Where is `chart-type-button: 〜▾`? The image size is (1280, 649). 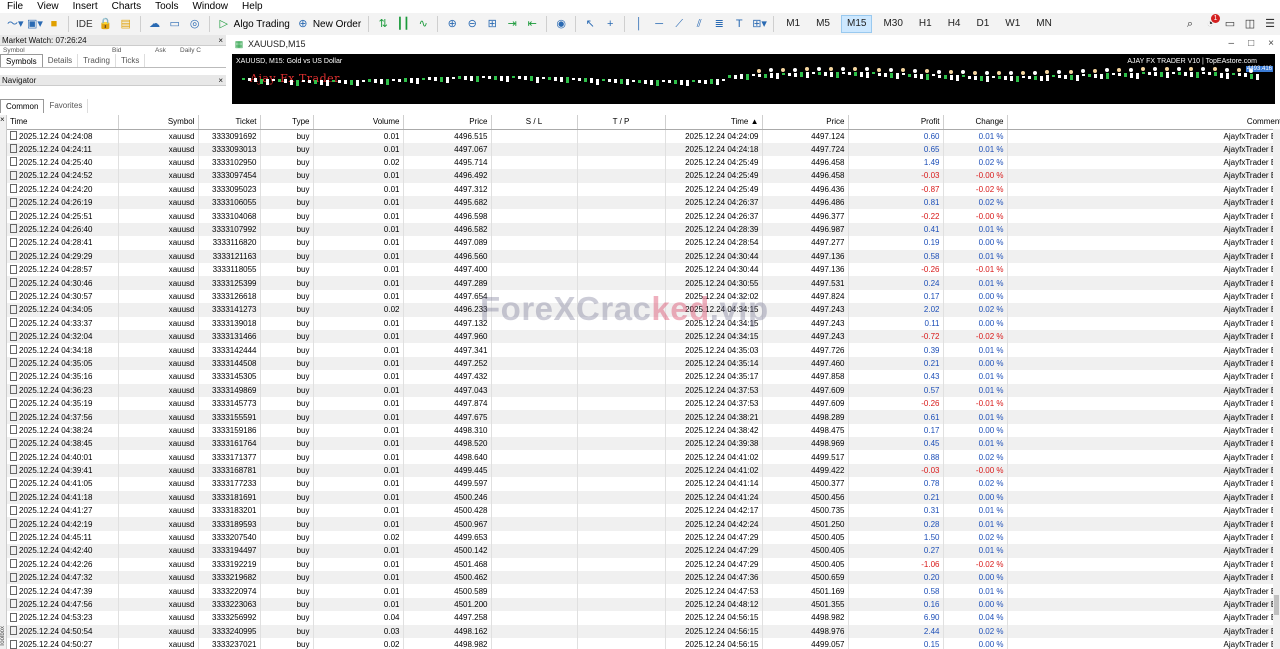 chart-type-button: 〜▾ is located at coordinates (14, 24).